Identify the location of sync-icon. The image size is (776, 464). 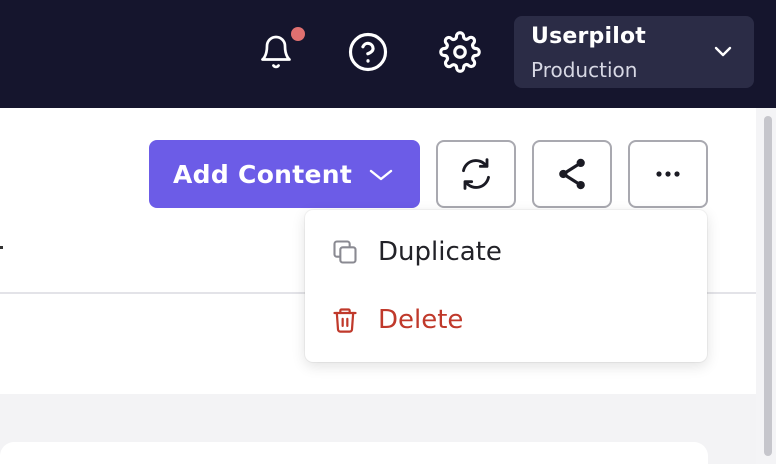
(476, 174).